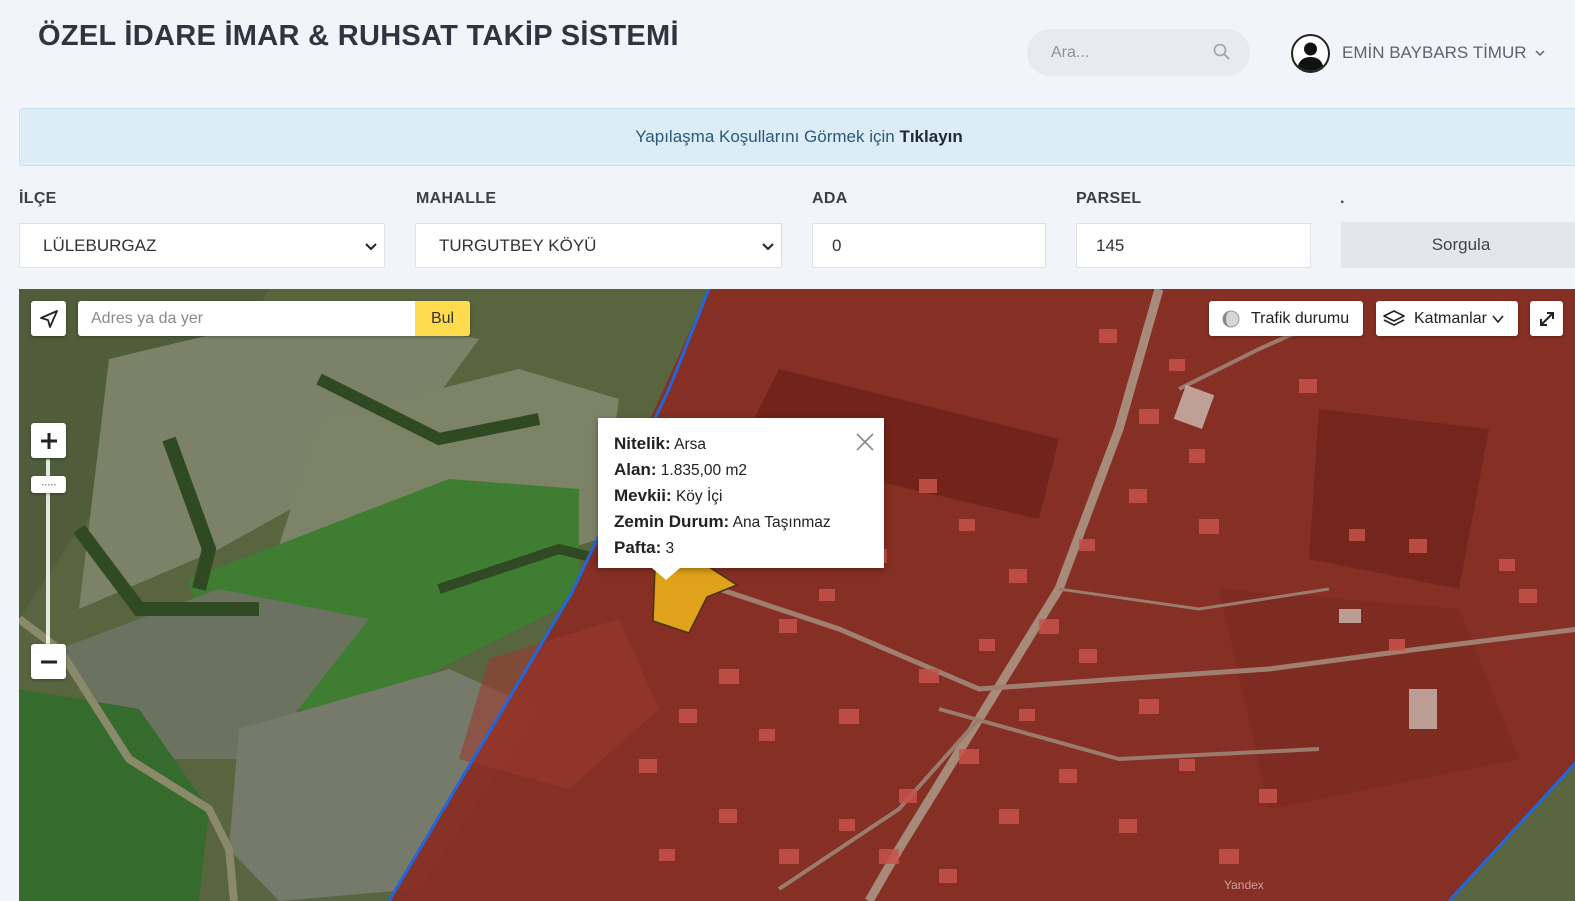 This screenshot has width=1575, height=901. Describe the element at coordinates (749, 470) in the screenshot. I see `popup-row-alan: Alan: 1.835,00 m2` at that location.